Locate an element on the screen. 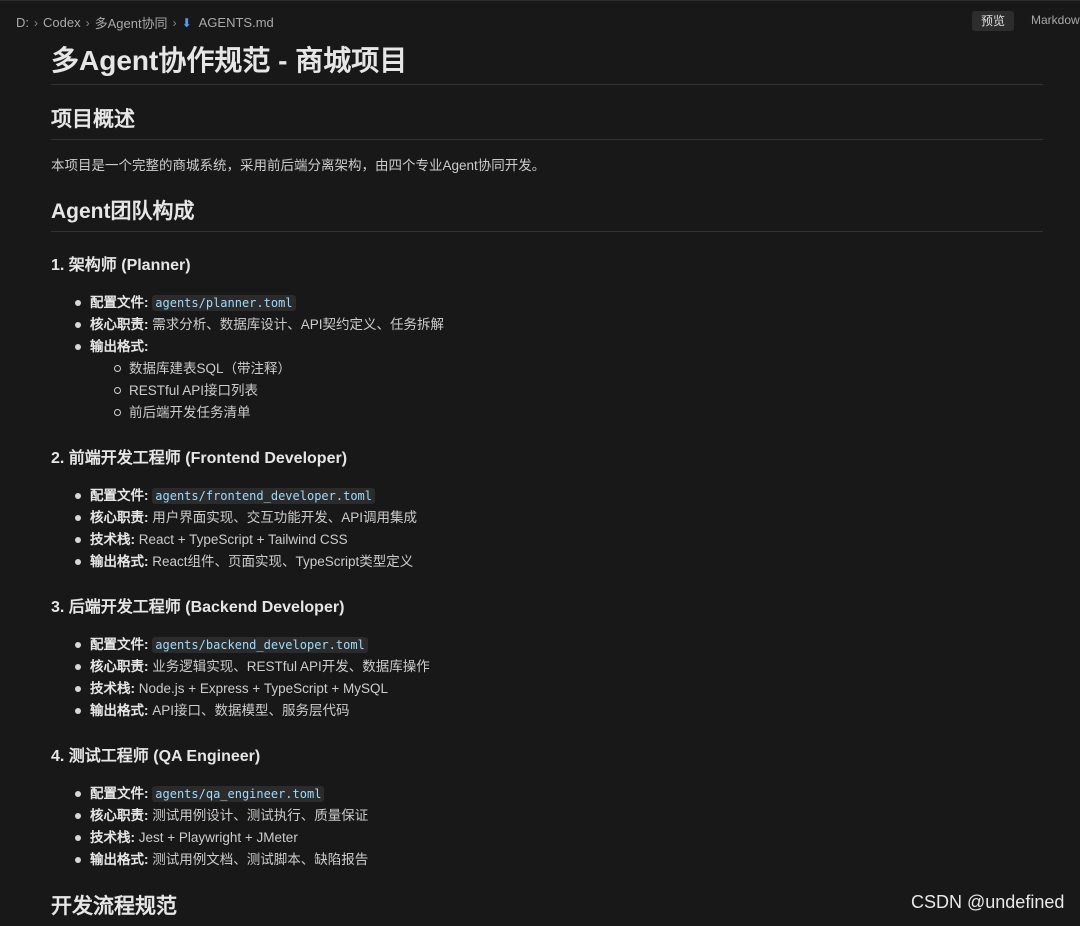 The image size is (1080, 926). output-value: 测试用例文档、测试脚本、缺陷报告 is located at coordinates (258, 859).